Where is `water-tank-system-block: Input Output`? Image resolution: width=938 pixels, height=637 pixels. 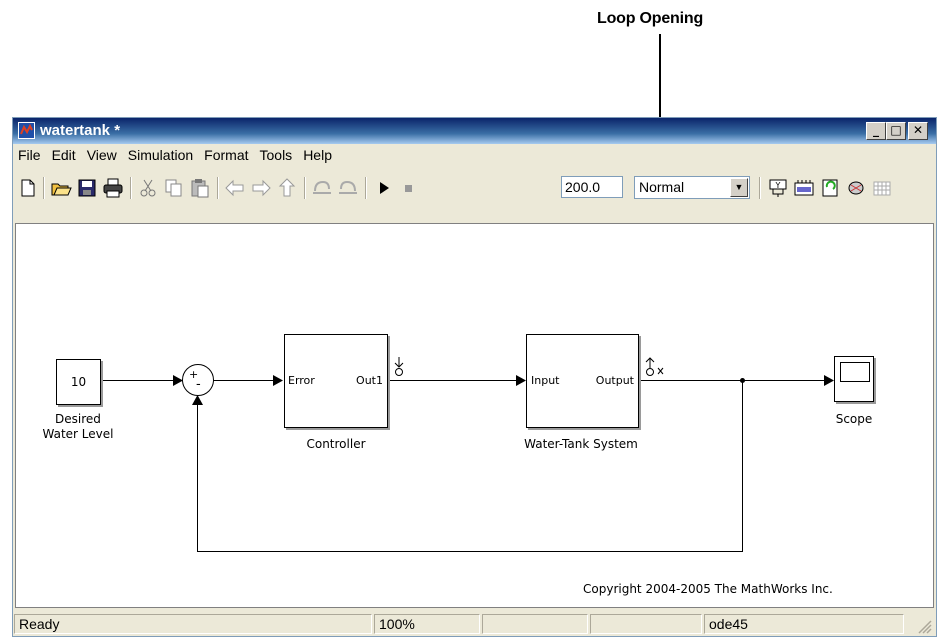
water-tank-system-block: Input Output is located at coordinates (582, 381).